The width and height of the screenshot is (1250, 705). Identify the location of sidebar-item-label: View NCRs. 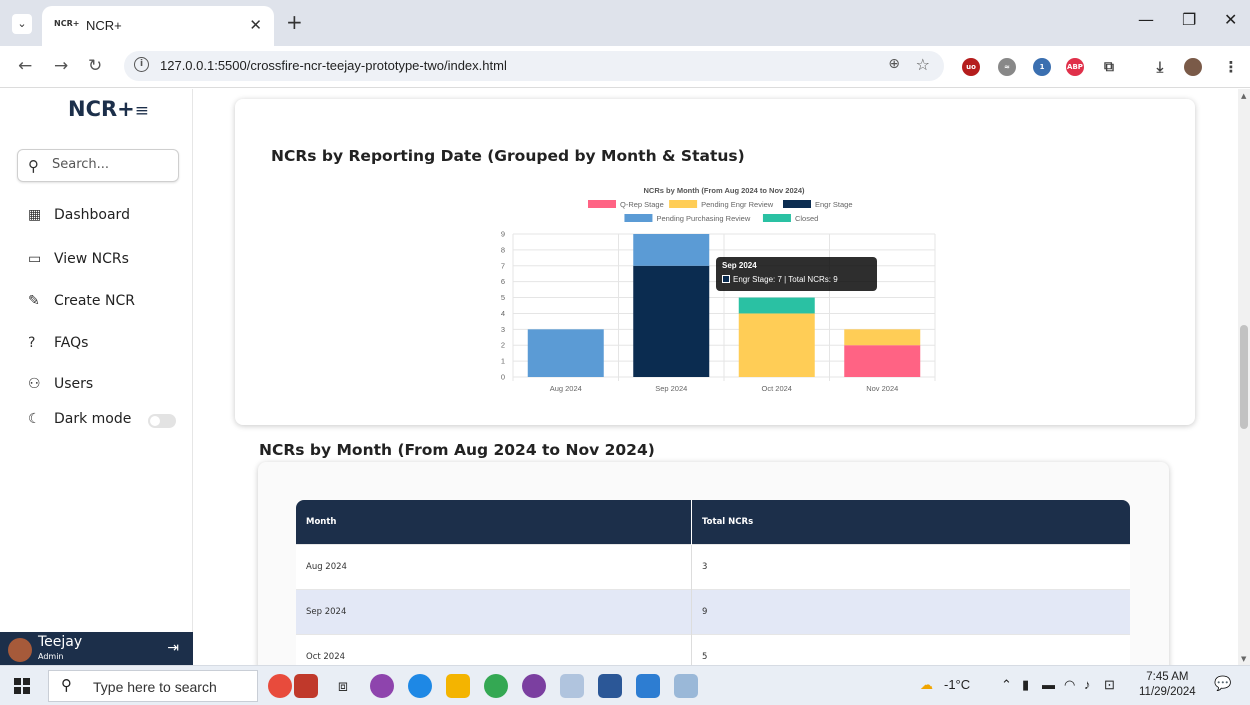
(91, 259).